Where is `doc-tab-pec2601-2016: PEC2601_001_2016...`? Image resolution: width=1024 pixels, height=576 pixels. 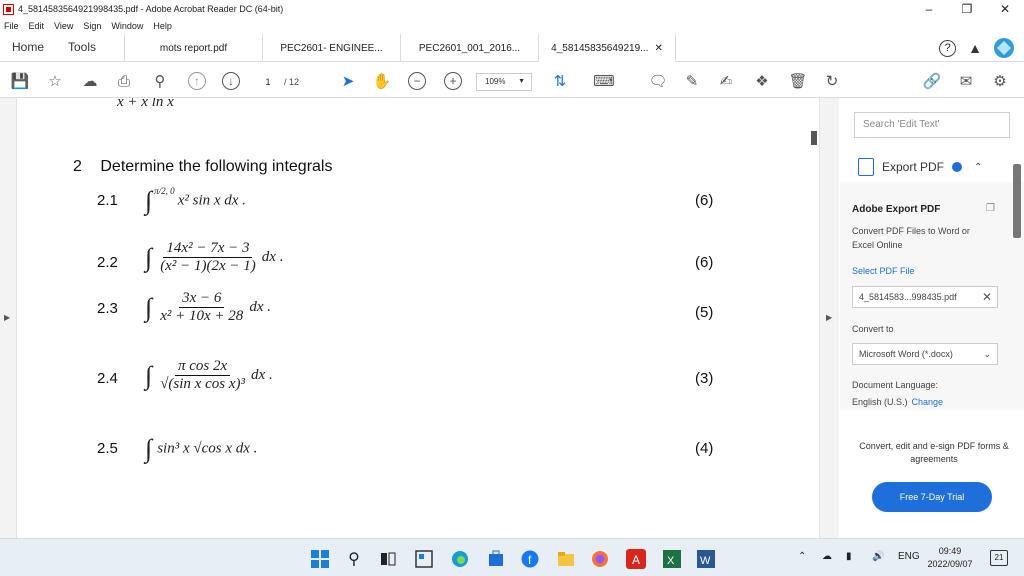 doc-tab-pec2601-2016: PEC2601_001_2016... is located at coordinates (469, 48).